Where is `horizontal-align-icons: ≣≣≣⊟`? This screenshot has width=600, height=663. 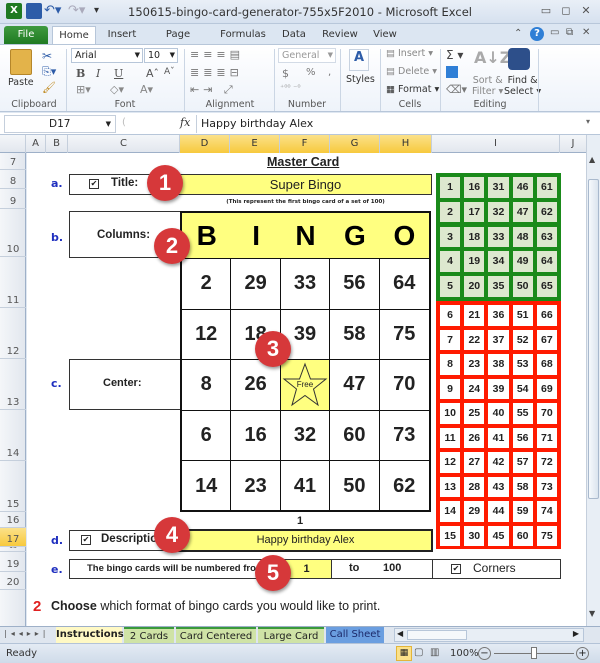 horizontal-align-icons: ≣≣≣⊟ is located at coordinates (216, 72).